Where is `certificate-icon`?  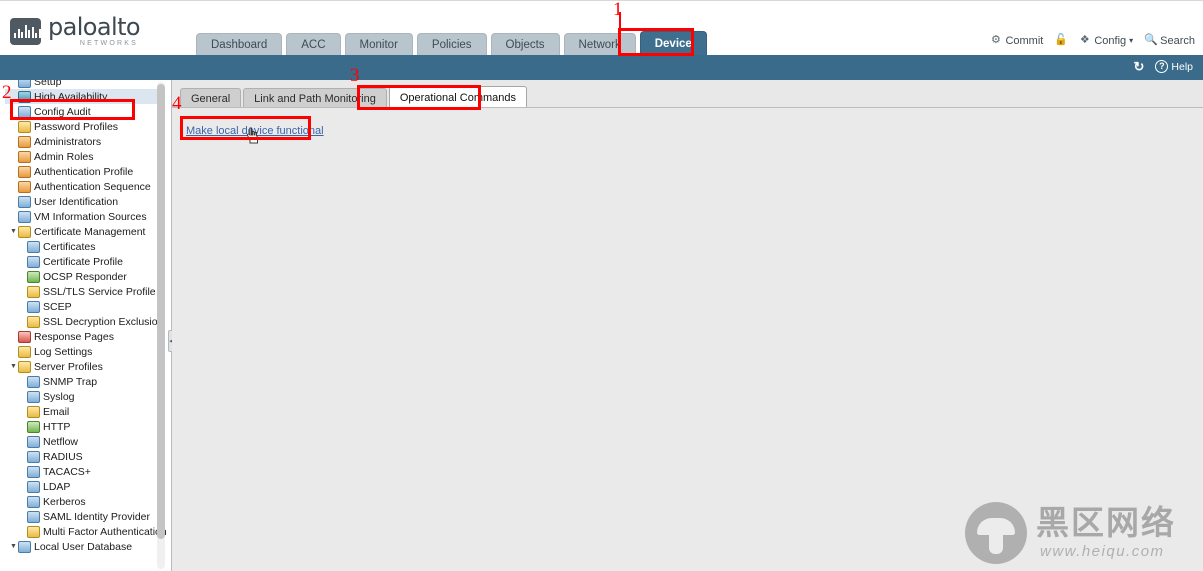 certificate-icon is located at coordinates (33, 246).